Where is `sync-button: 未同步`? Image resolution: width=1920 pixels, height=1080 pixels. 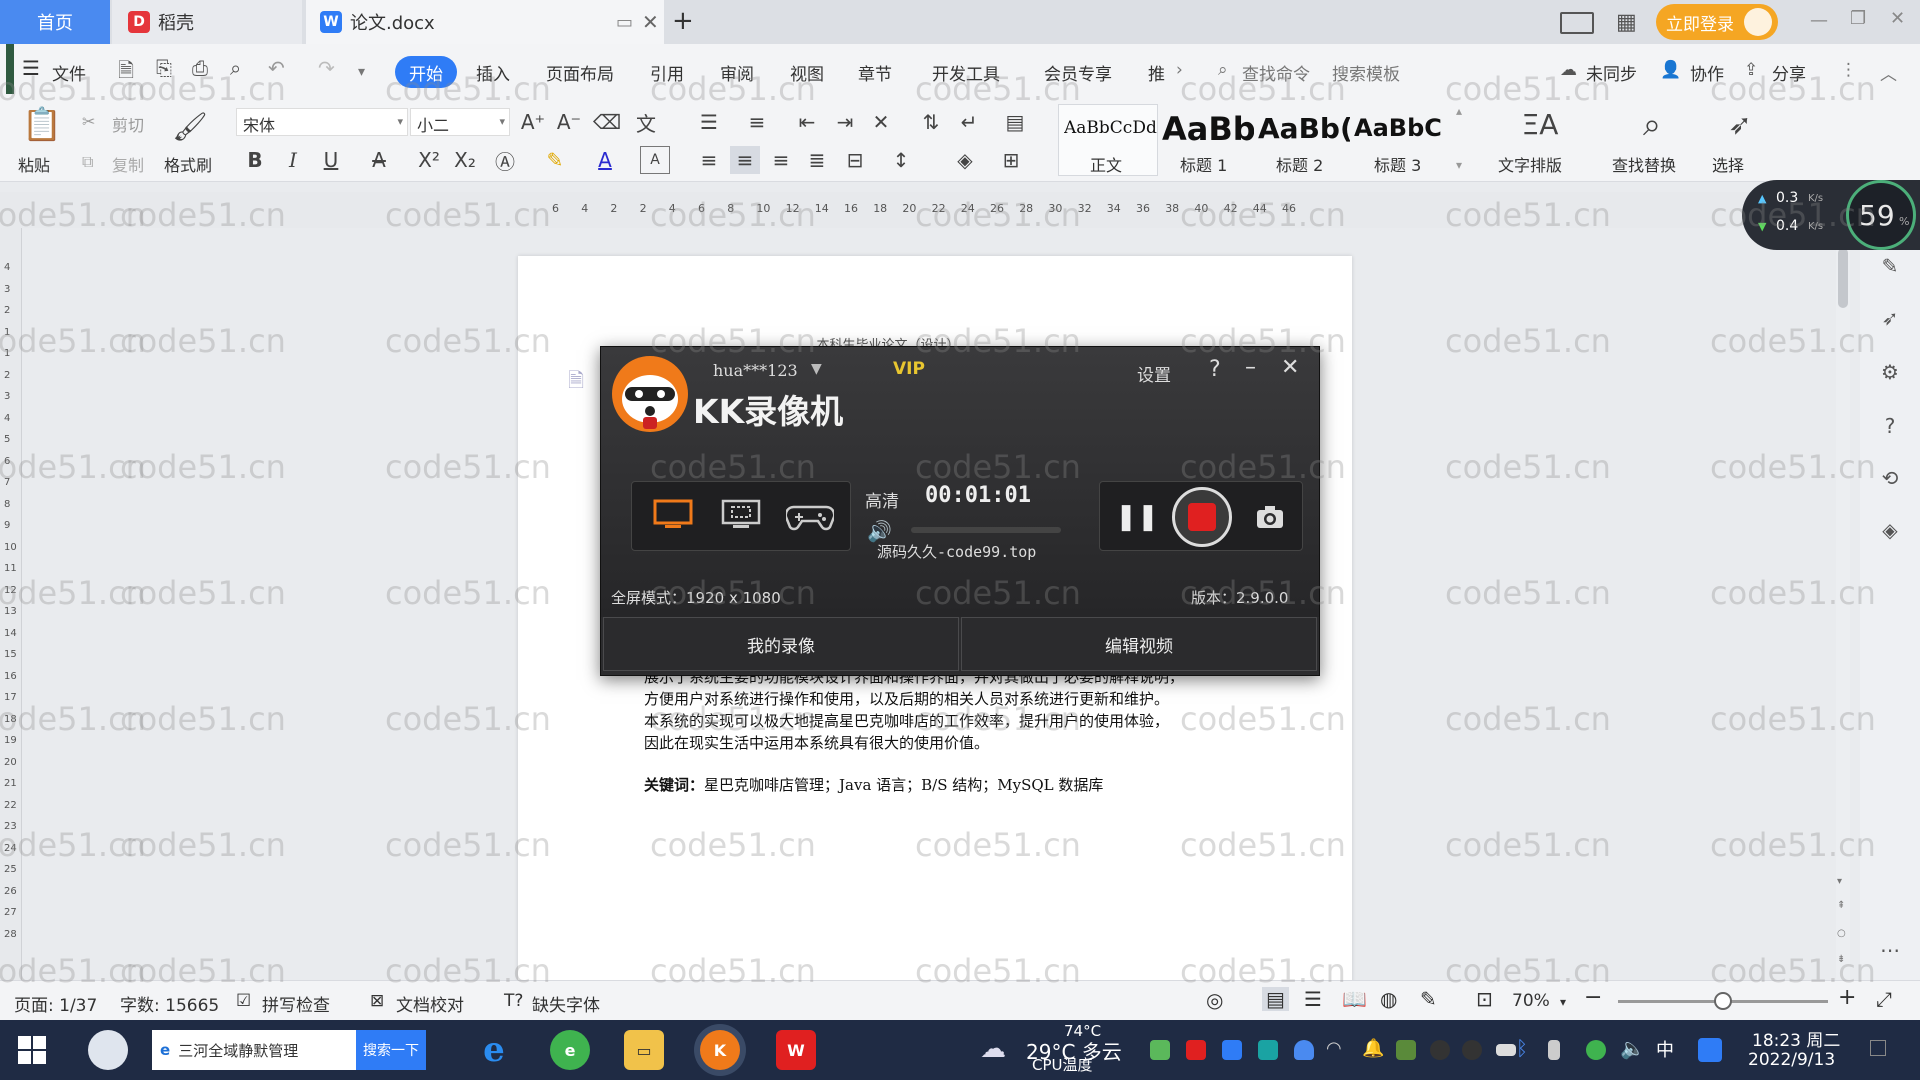
sync-button: 未同步 is located at coordinates (1611, 72).